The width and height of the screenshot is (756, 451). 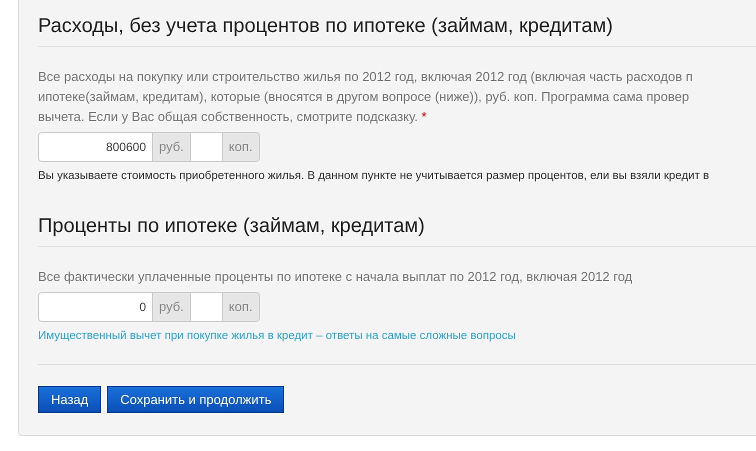 I want to click on back-button: Назад, so click(x=70, y=399).